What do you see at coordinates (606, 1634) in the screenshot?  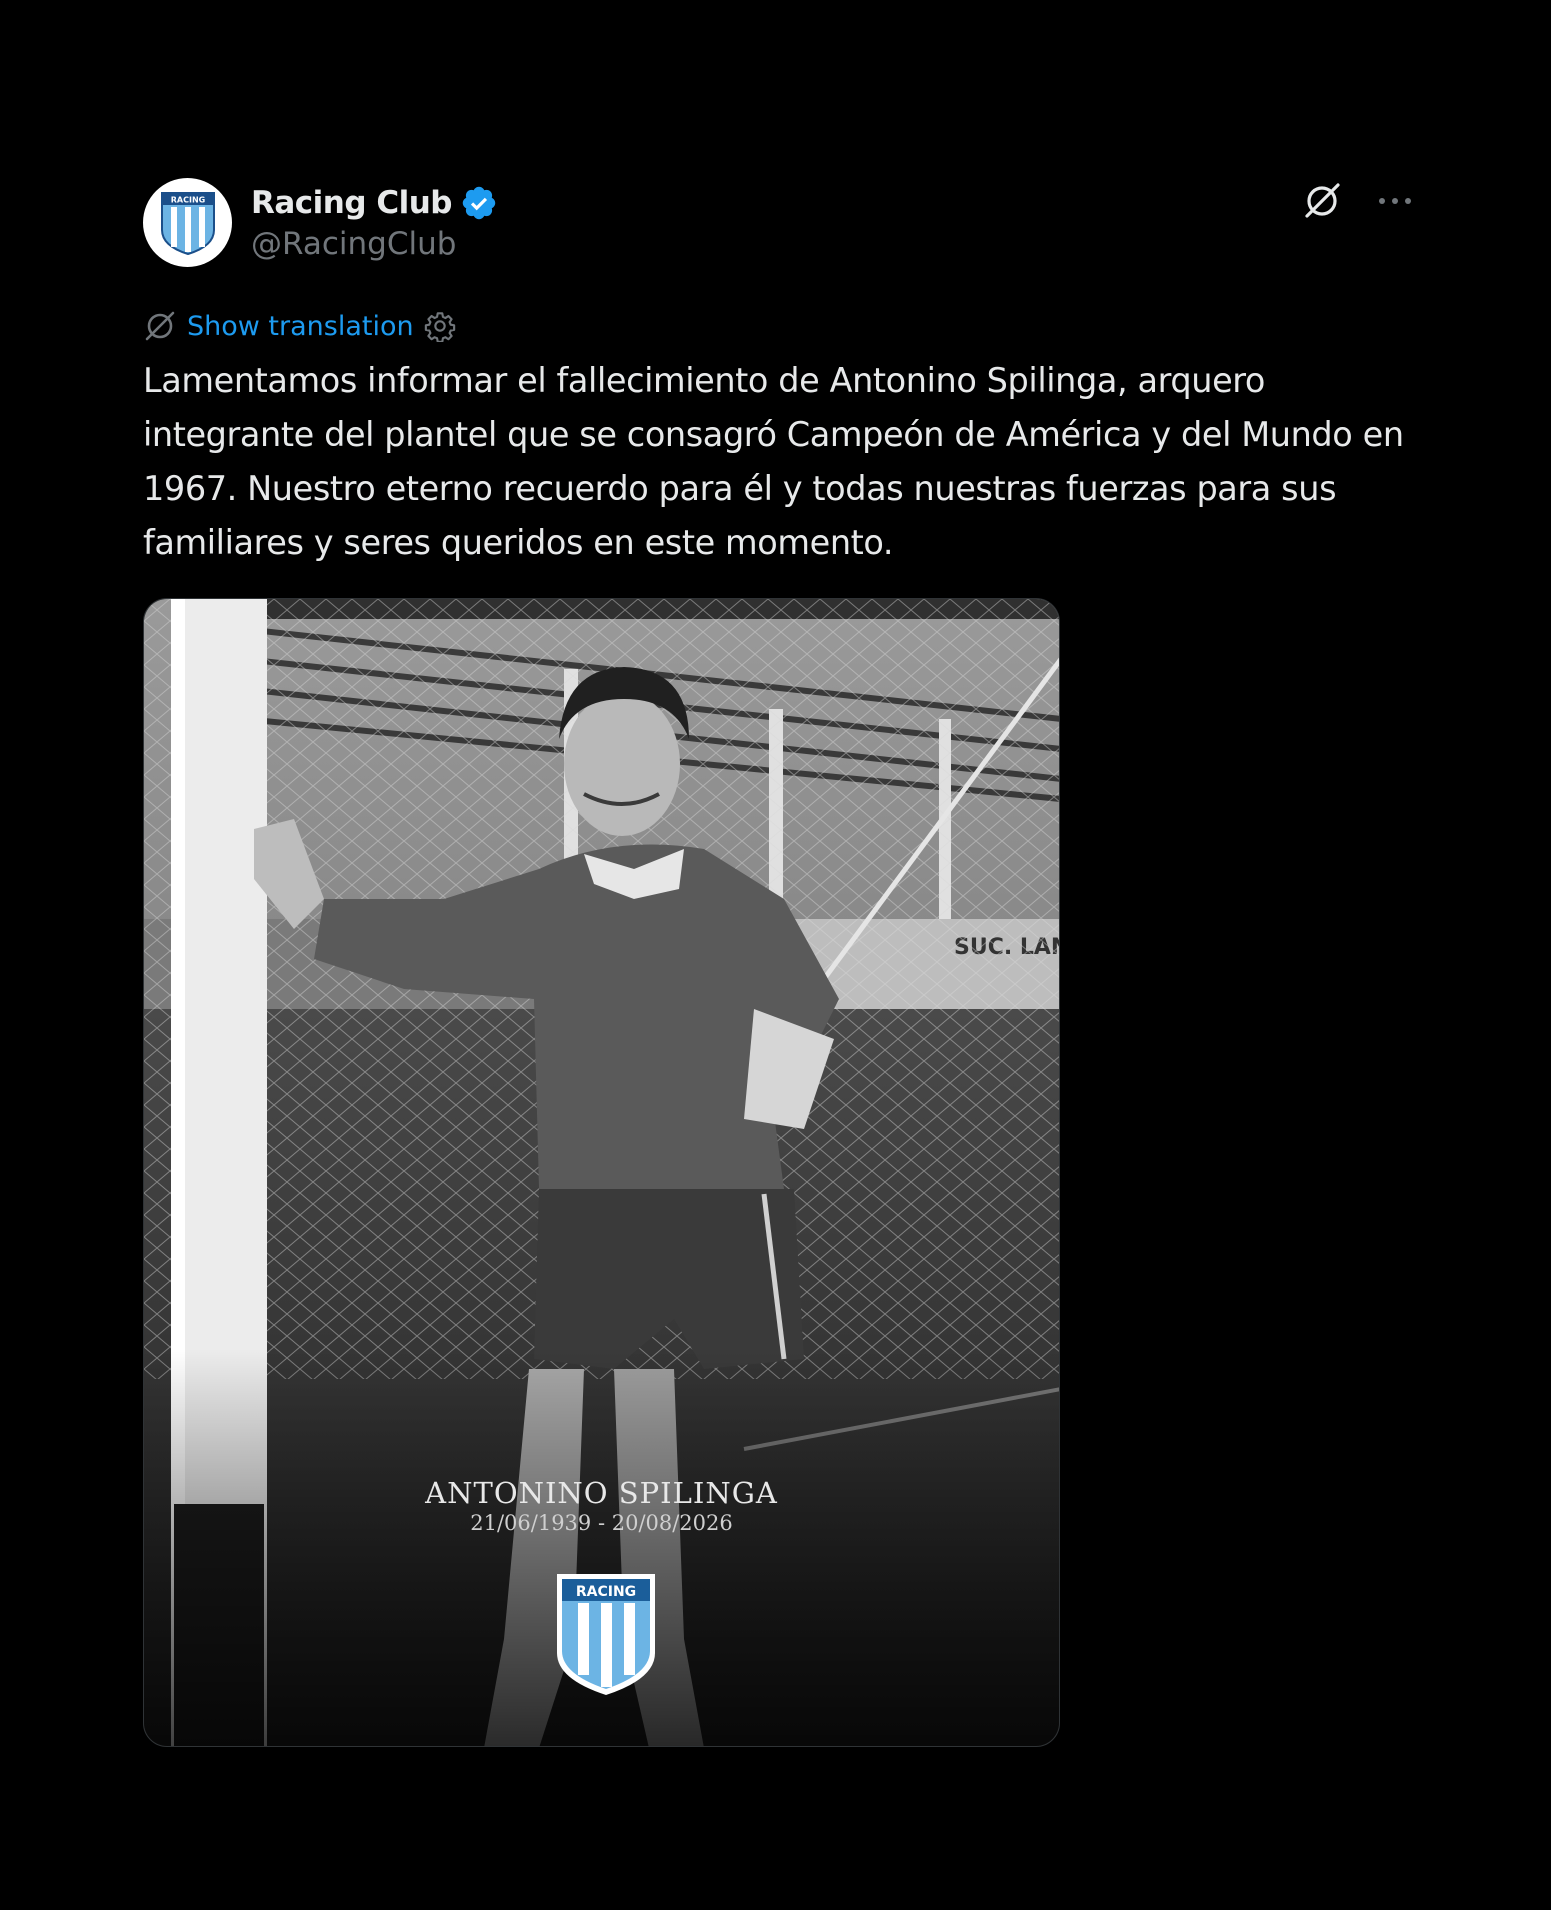 I see `racing-crest-logo: RACING` at bounding box center [606, 1634].